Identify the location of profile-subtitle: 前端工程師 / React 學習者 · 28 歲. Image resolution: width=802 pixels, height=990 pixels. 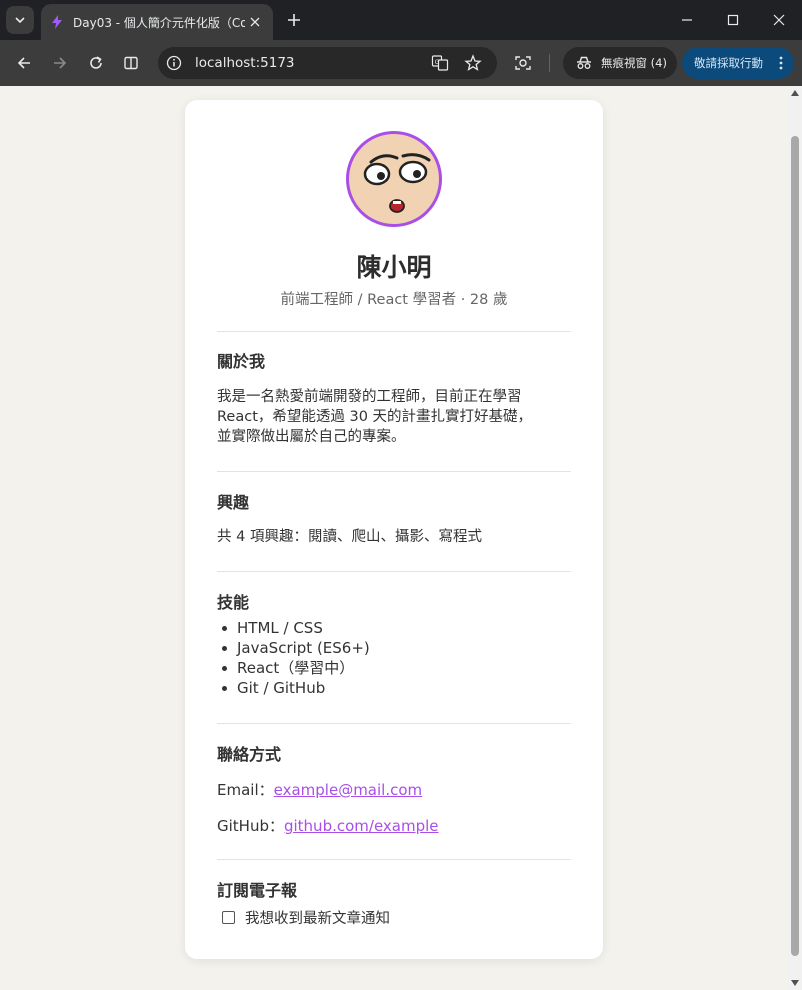
(394, 300).